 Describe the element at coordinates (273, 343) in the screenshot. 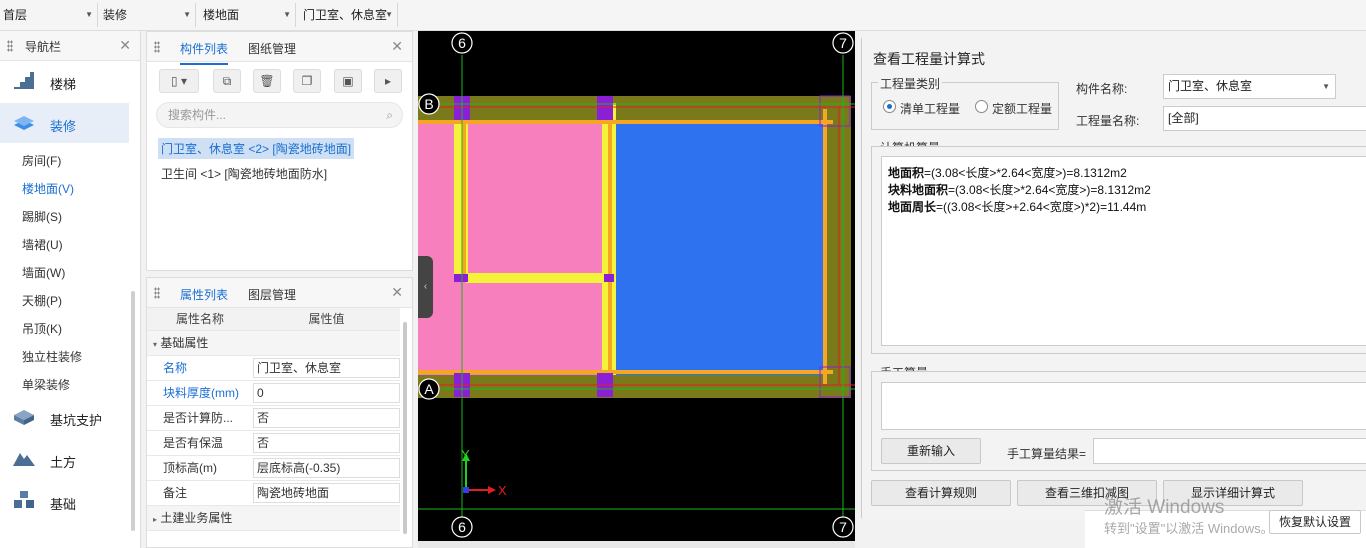

I see `property-group-basic: ▾ 基础属性` at that location.